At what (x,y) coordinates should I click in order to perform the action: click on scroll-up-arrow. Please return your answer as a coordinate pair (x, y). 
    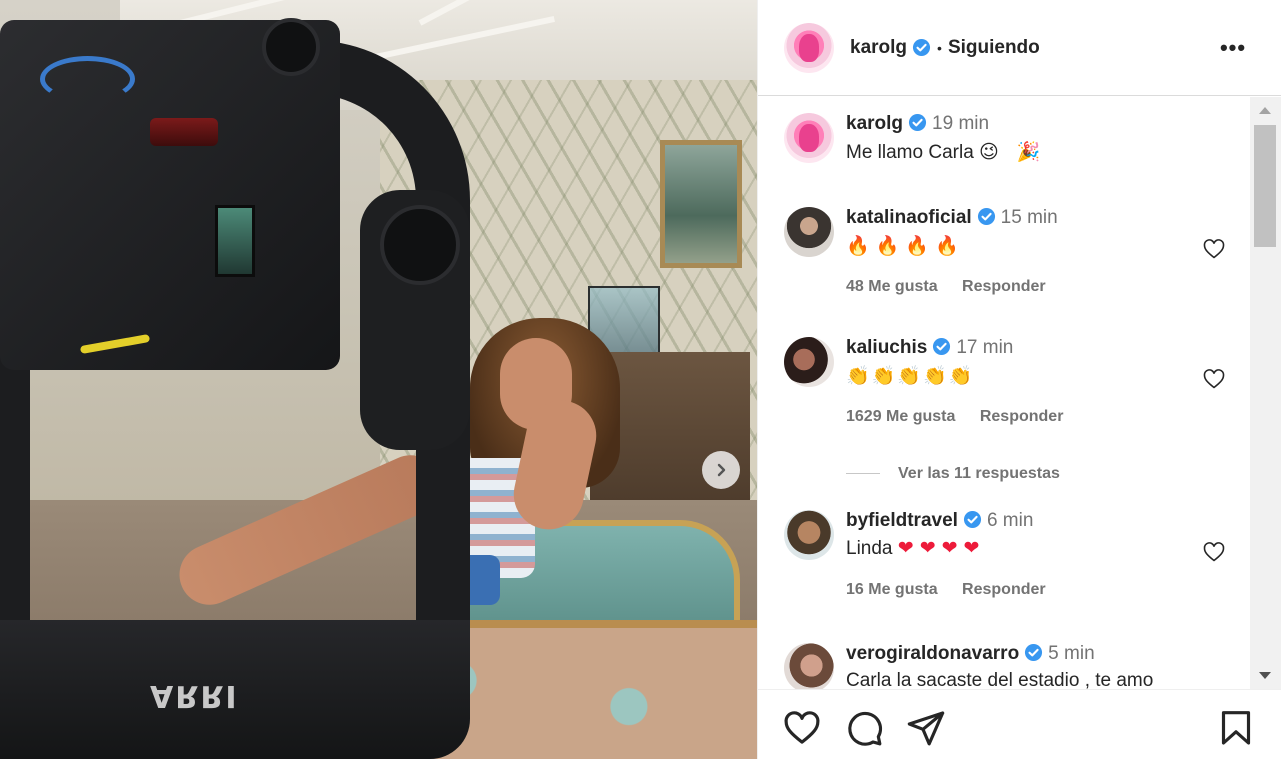
    Looking at the image, I should click on (1265, 110).